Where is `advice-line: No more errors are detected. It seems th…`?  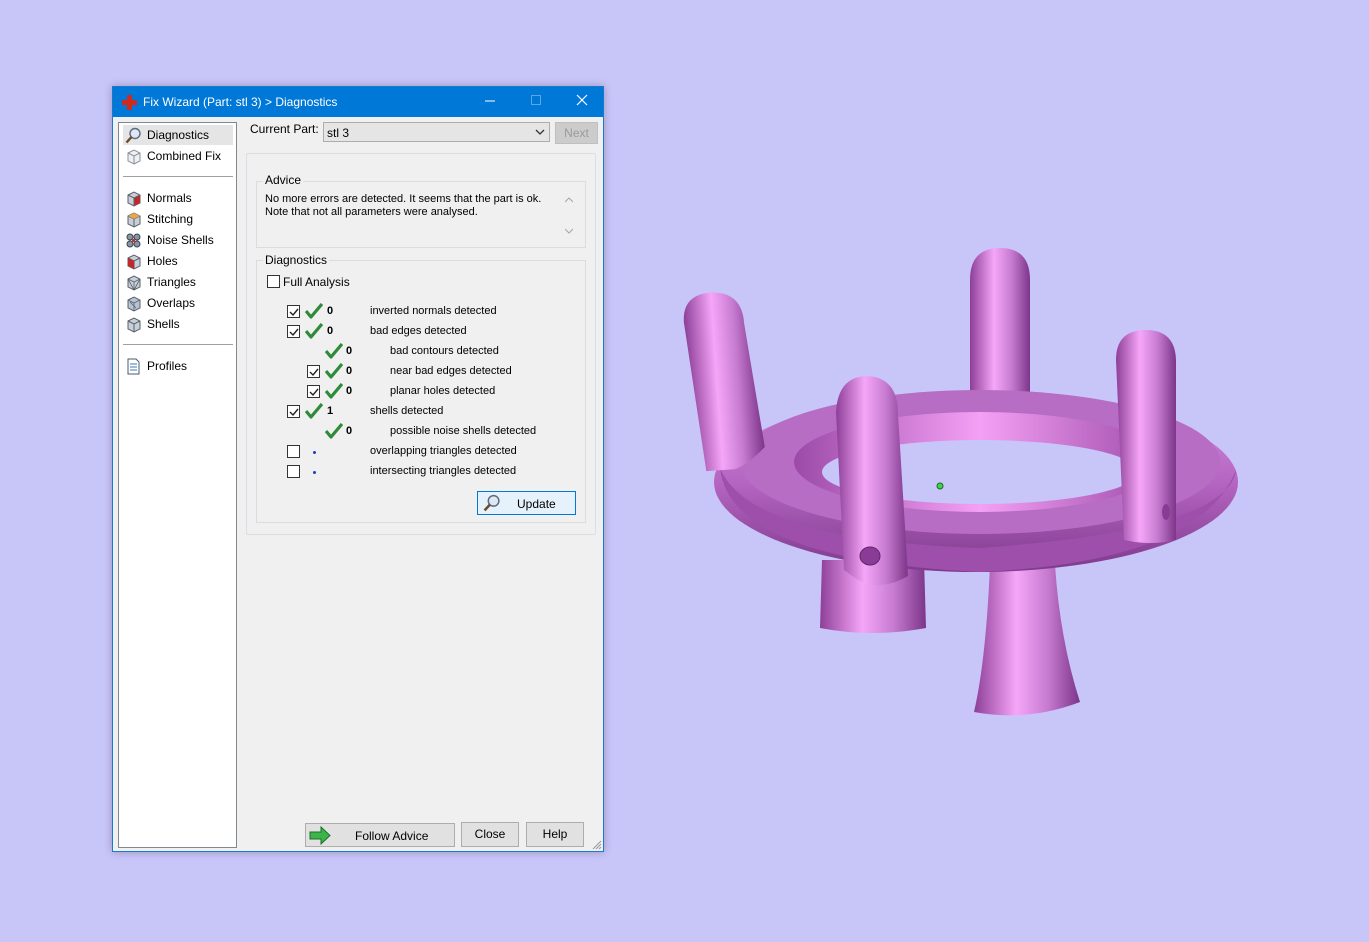 advice-line: No more errors are detected. It seems th… is located at coordinates (403, 199).